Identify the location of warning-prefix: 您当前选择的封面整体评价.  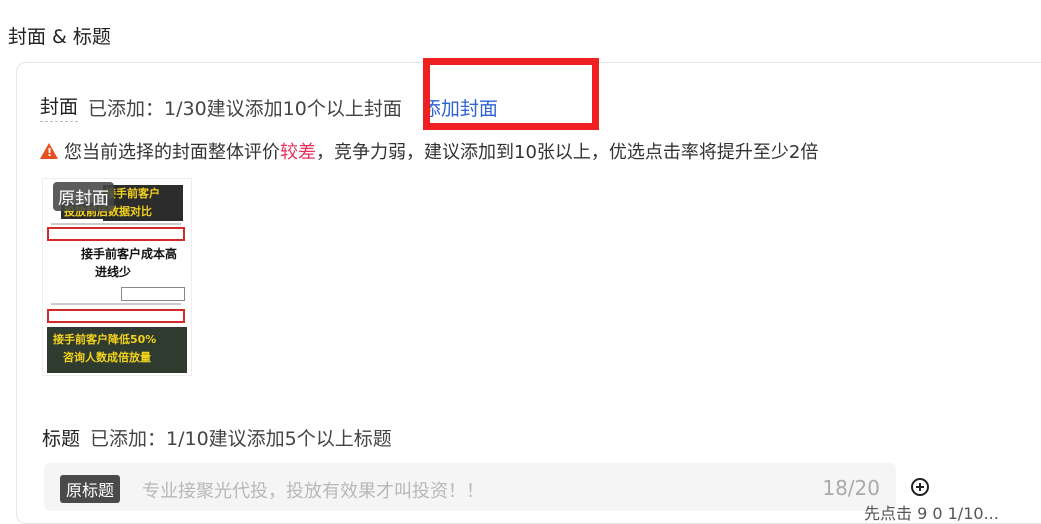
(172, 152).